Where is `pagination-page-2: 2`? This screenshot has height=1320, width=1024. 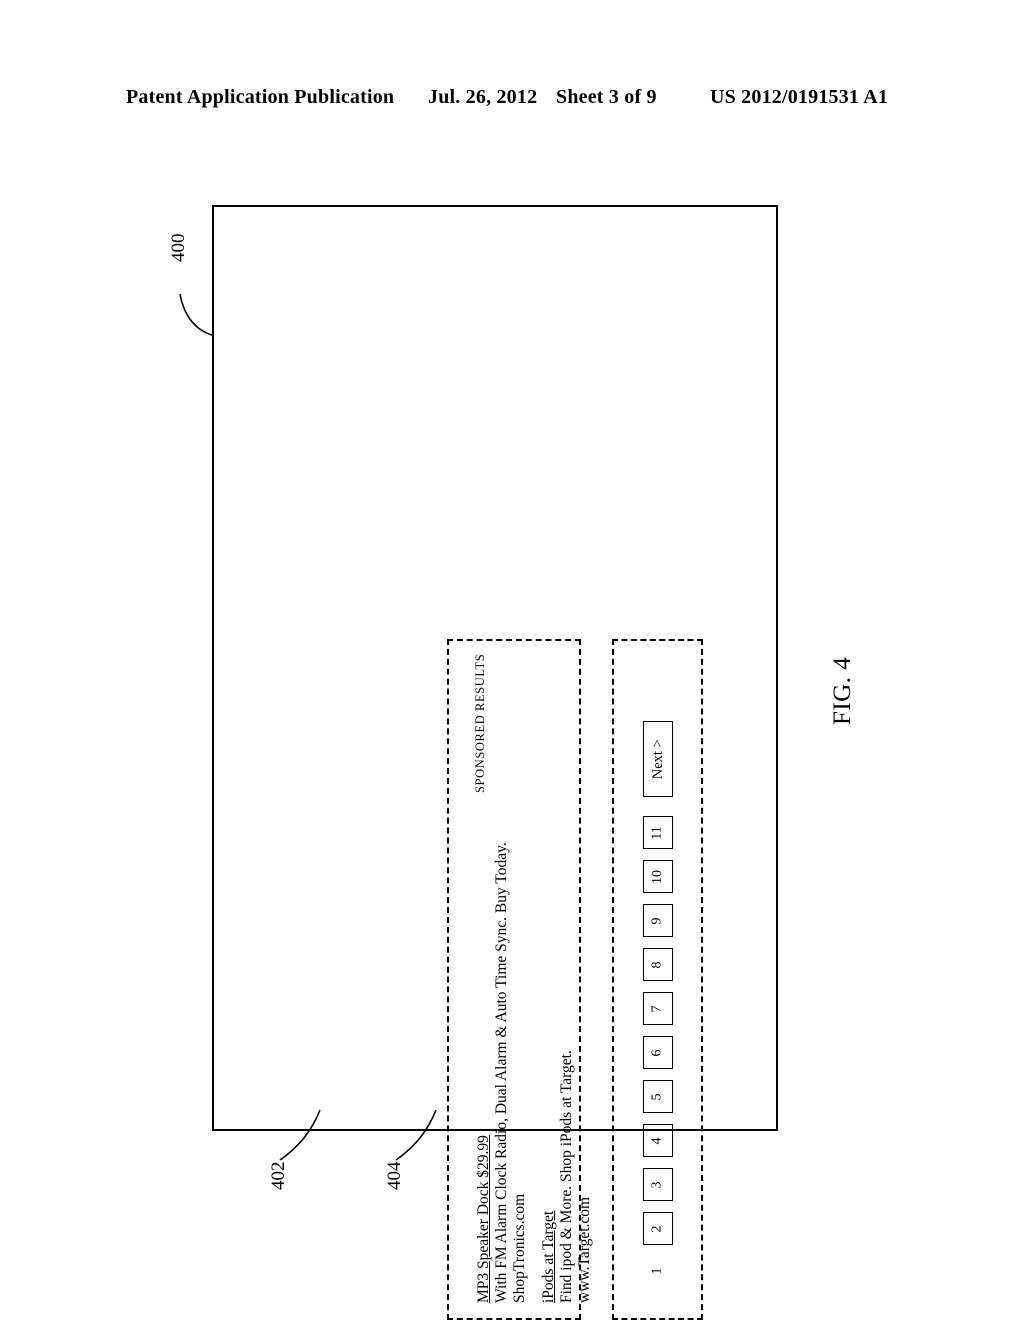
pagination-page-2: 2 is located at coordinates (657, 1228).